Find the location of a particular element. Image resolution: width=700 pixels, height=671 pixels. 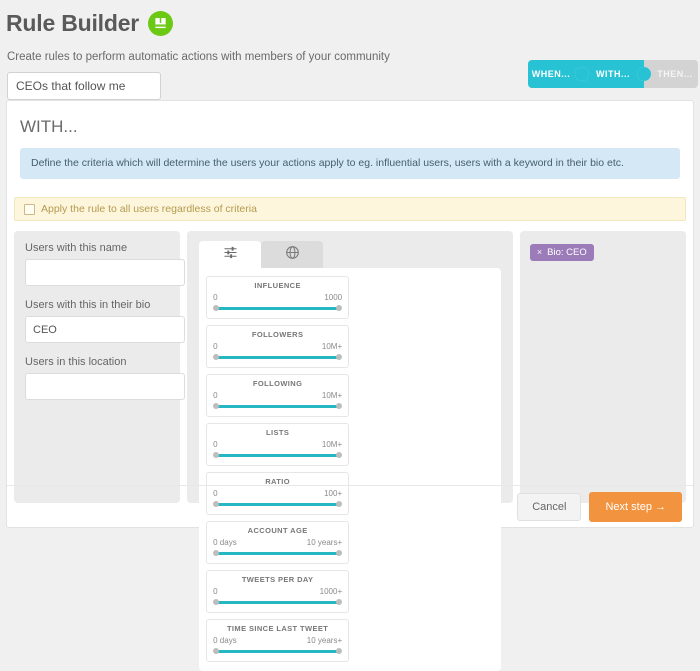

users-location-label: Users in this location is located at coordinates (76, 362).